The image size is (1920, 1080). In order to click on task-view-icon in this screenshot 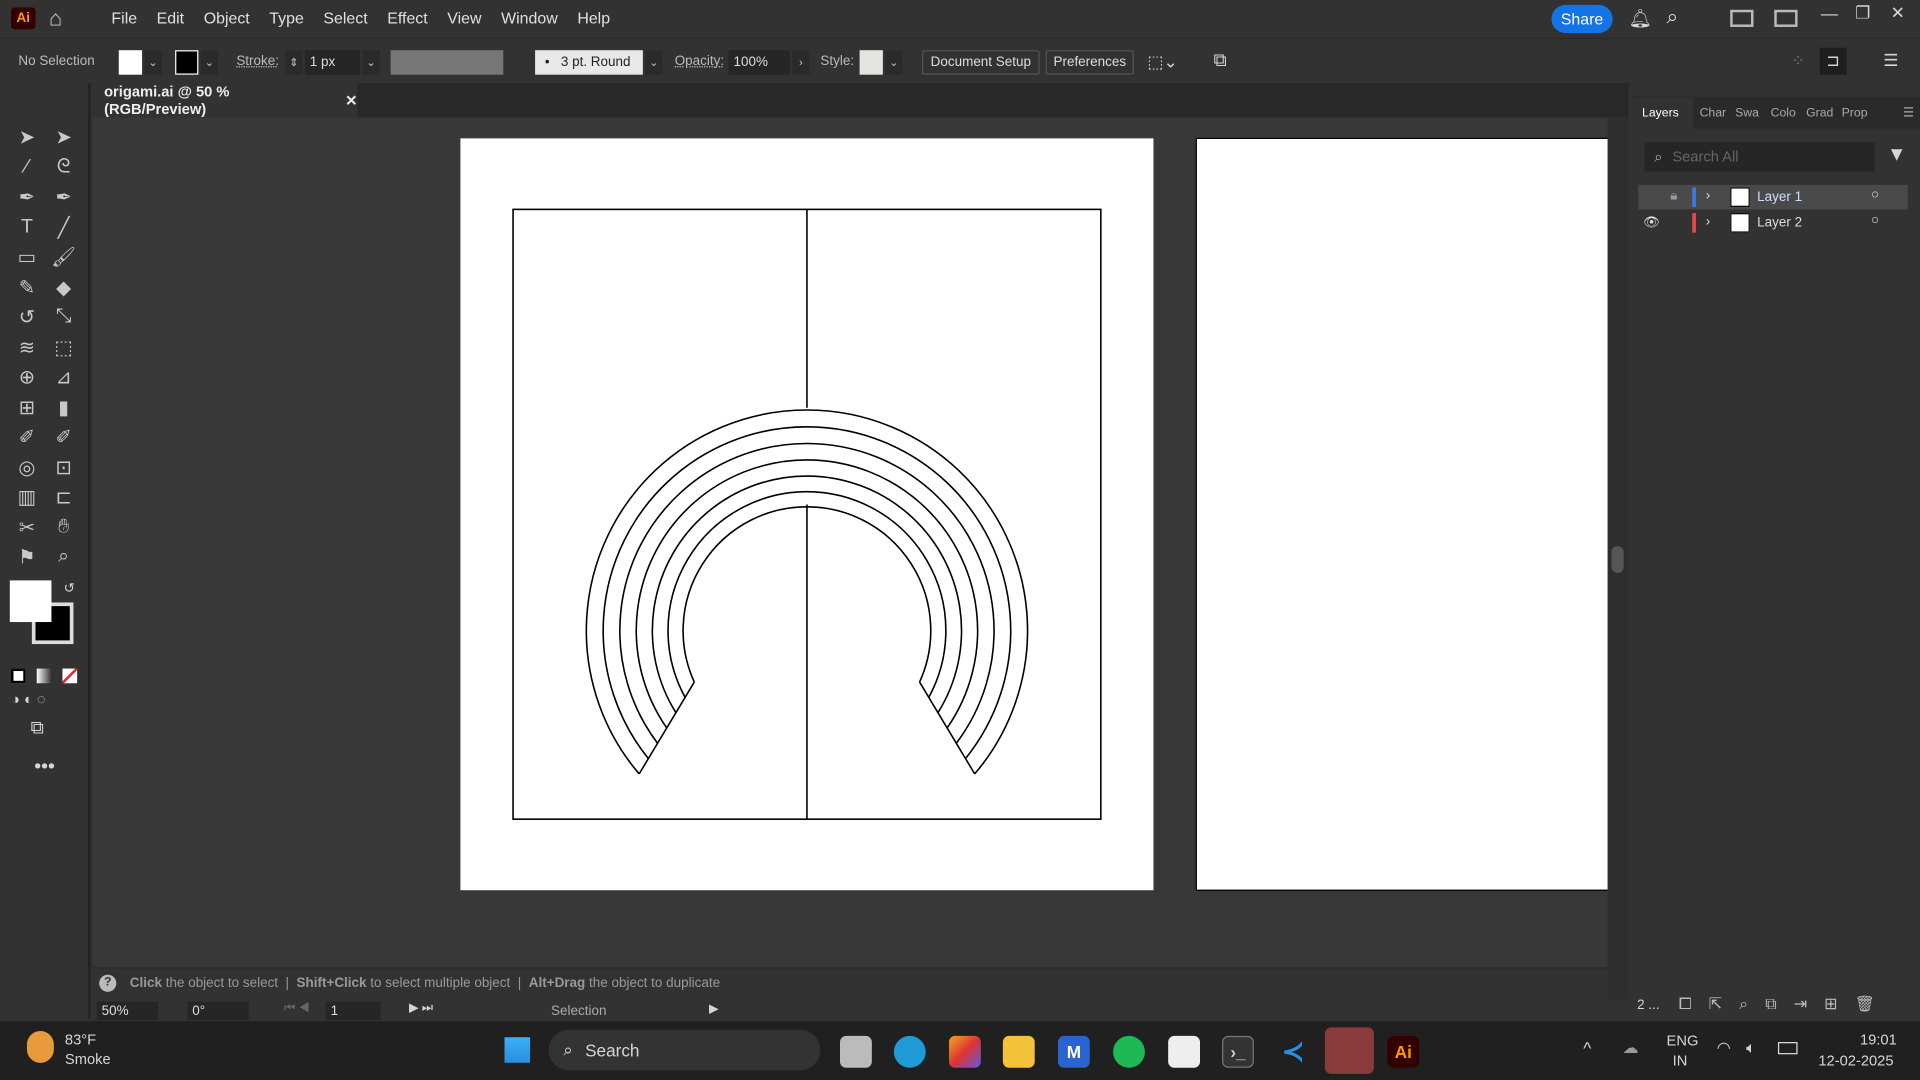, I will do `click(856, 1051)`.